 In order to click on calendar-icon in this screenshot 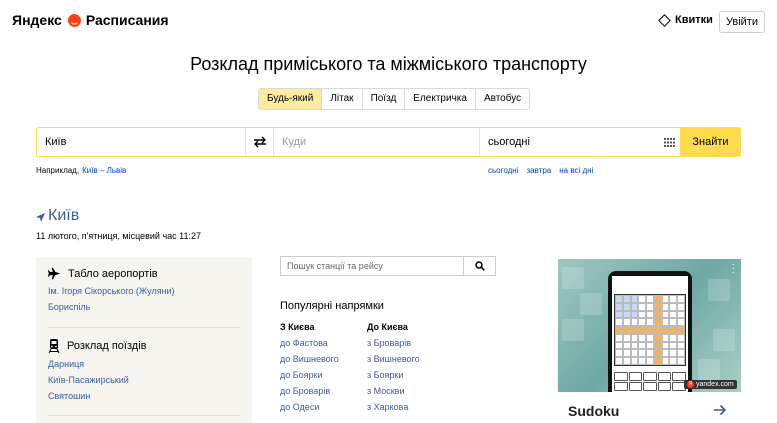, I will do `click(669, 142)`.